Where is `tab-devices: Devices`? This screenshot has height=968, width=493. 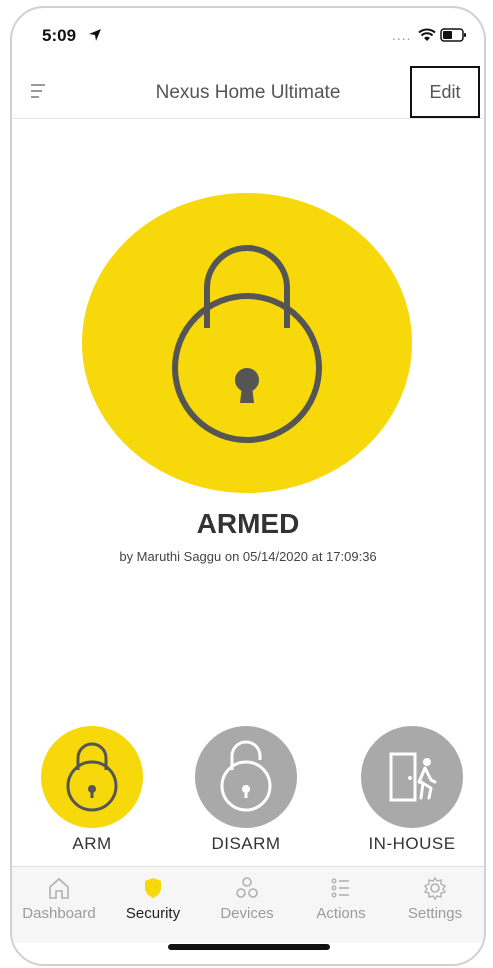 tab-devices: Devices is located at coordinates (247, 898).